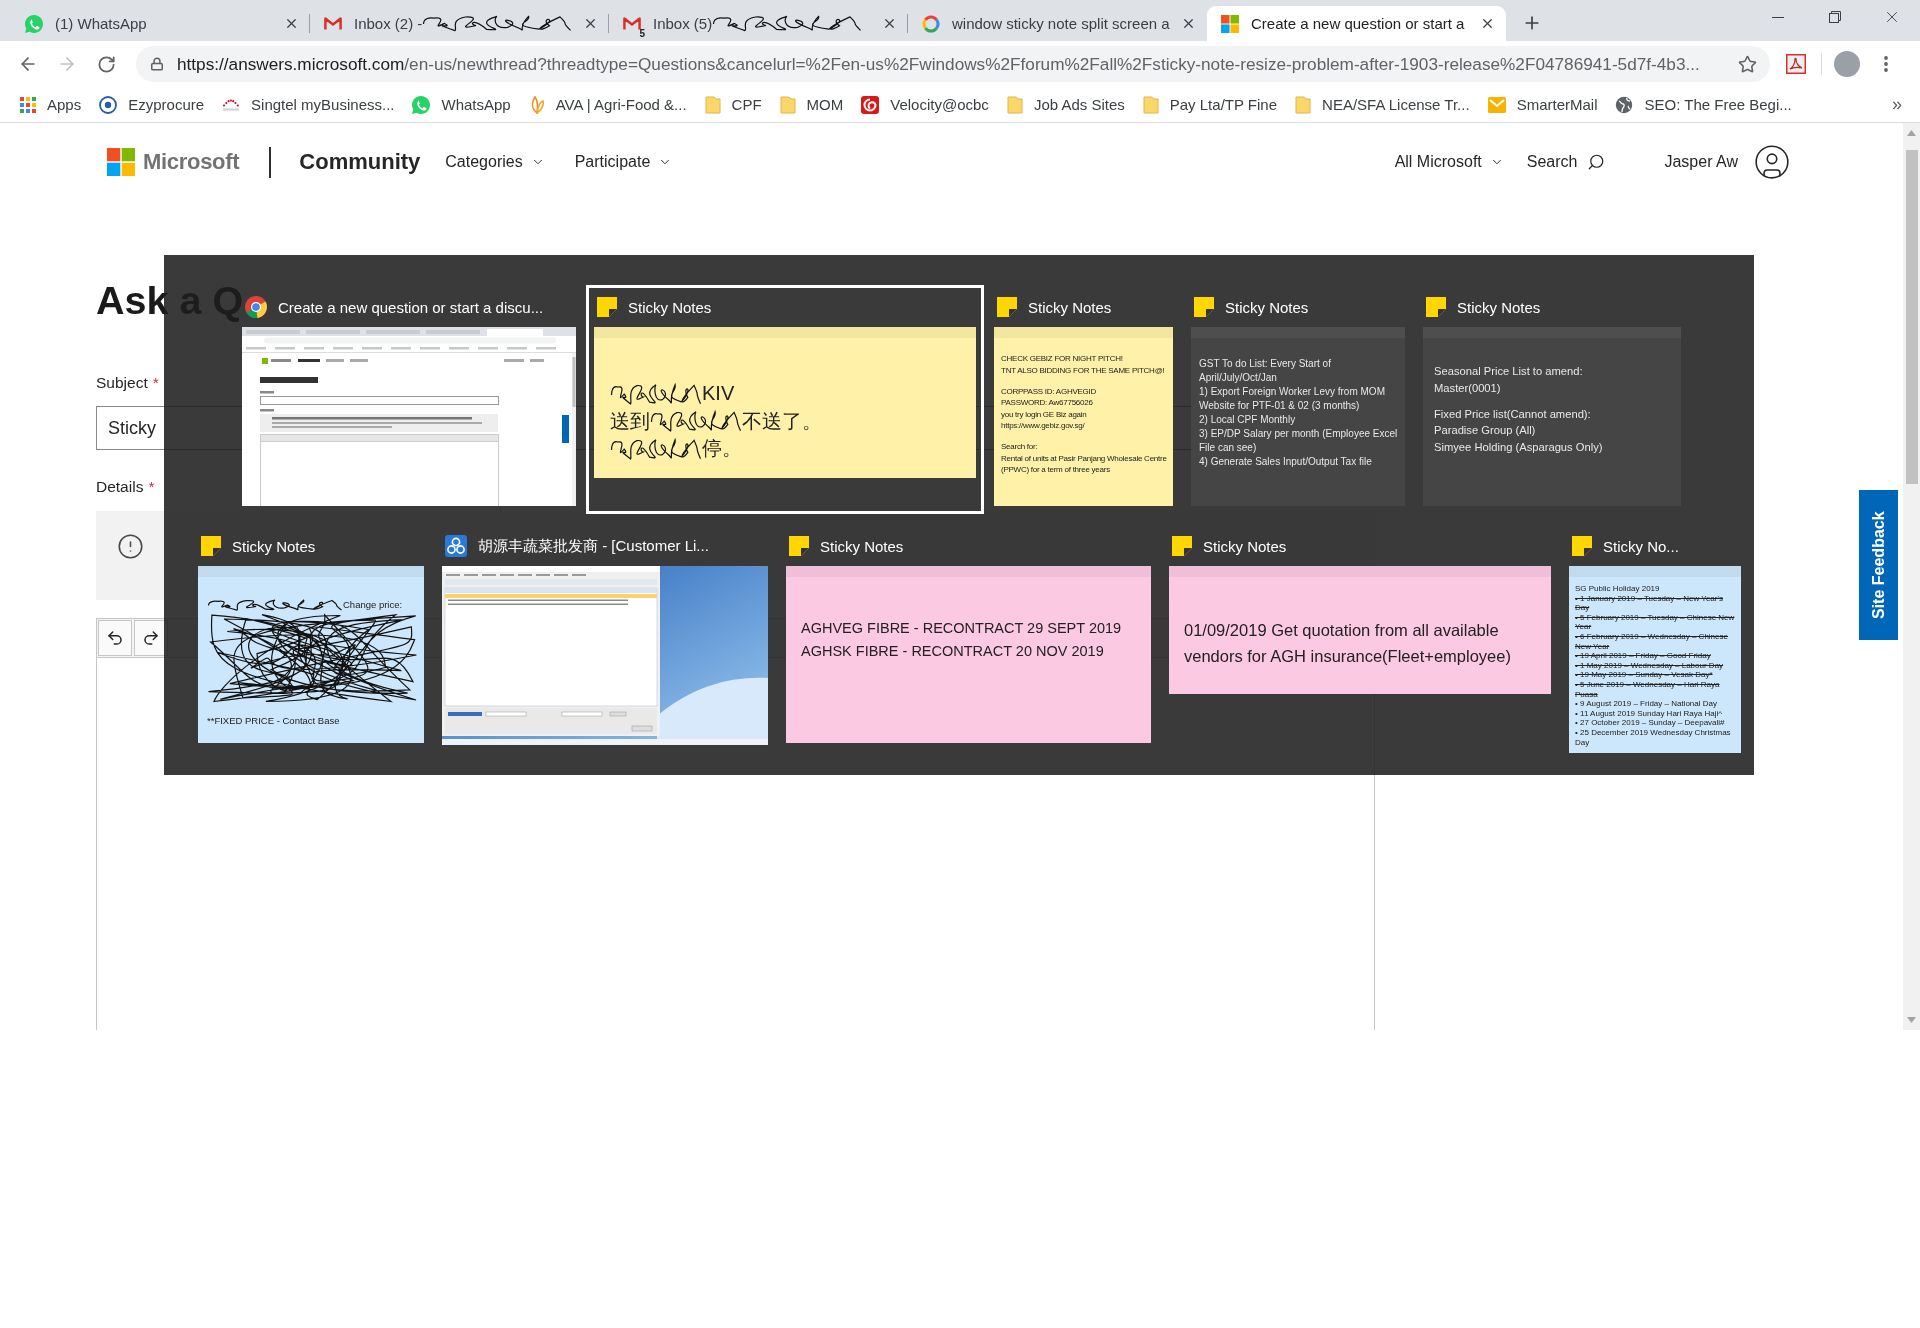 Image resolution: width=1920 pixels, height=1328 pixels. What do you see at coordinates (1057, 23) in the screenshot?
I see `browser-tab: window sticky note split screen a` at bounding box center [1057, 23].